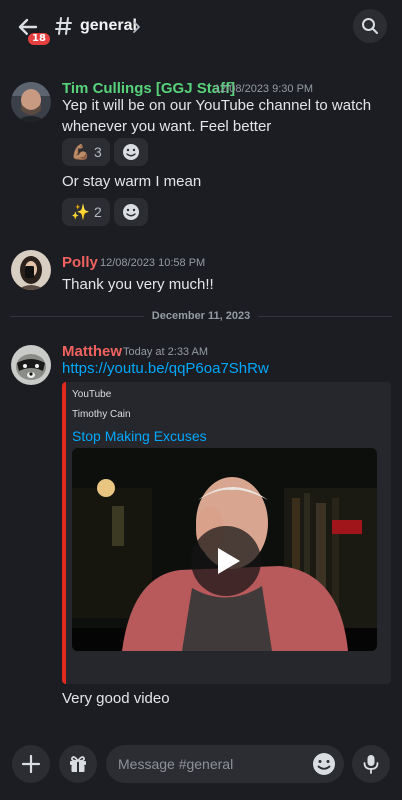 The height and width of the screenshot is (800, 402). What do you see at coordinates (165, 368) in the screenshot?
I see `message-link: https://youtu.be/qqP6oa7ShRw` at bounding box center [165, 368].